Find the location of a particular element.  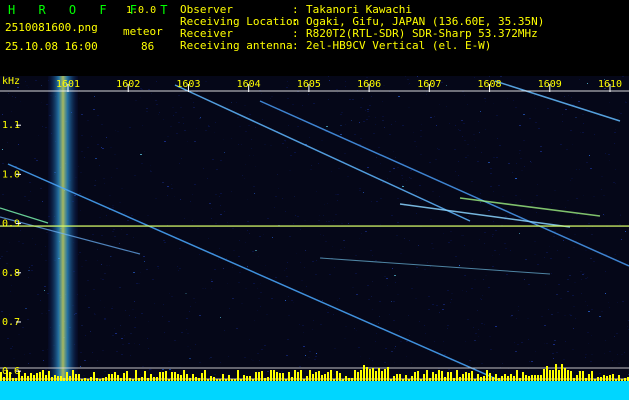

time-tick-label: 1605 is located at coordinates (309, 84).